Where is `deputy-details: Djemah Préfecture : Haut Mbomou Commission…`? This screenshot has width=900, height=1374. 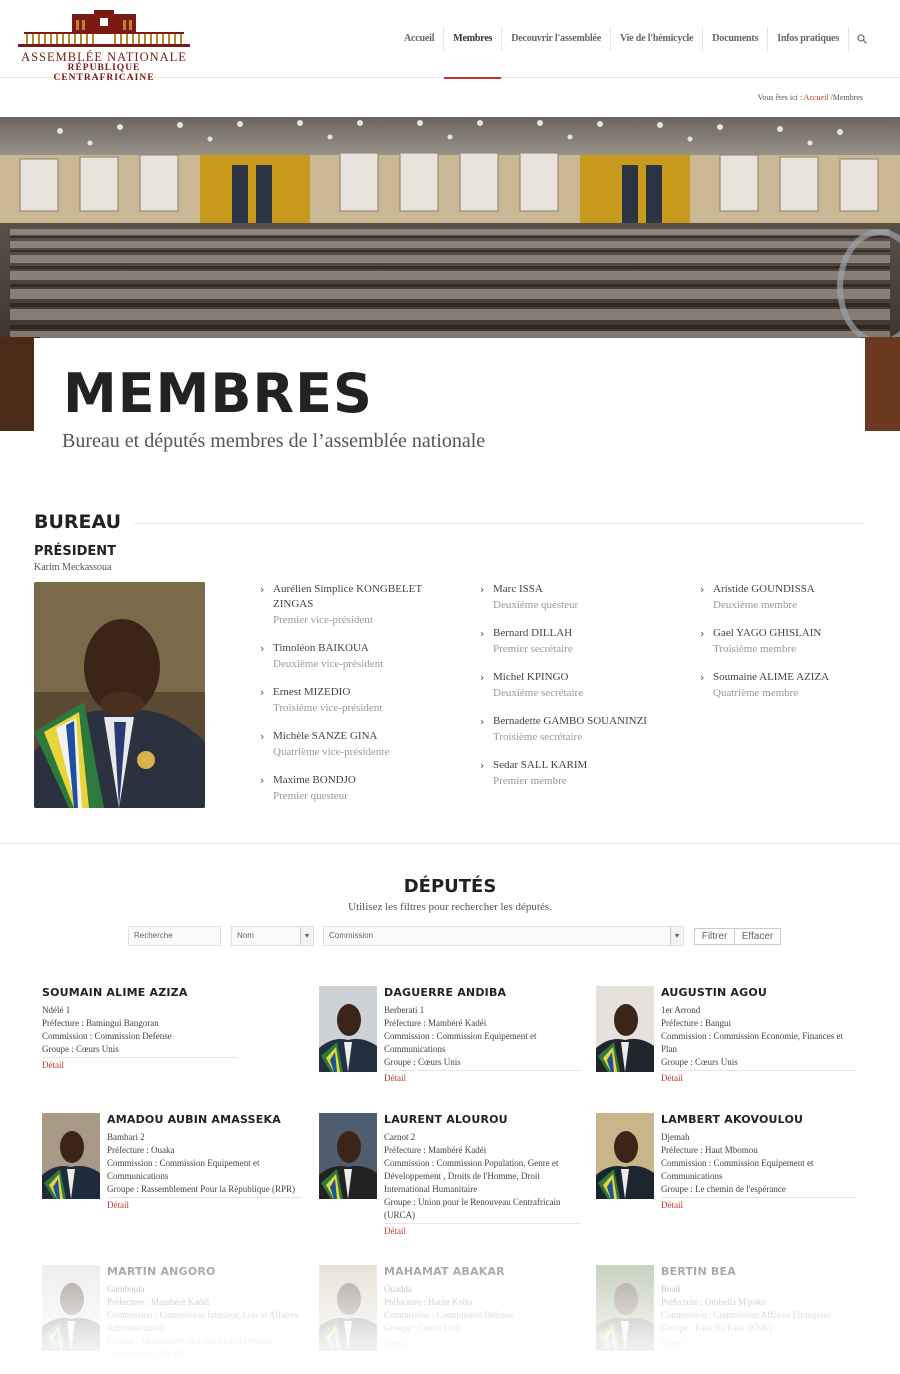
deputy-details: Djemah Préfecture : Haut Mbomou Commission… is located at coordinates (759, 1164).